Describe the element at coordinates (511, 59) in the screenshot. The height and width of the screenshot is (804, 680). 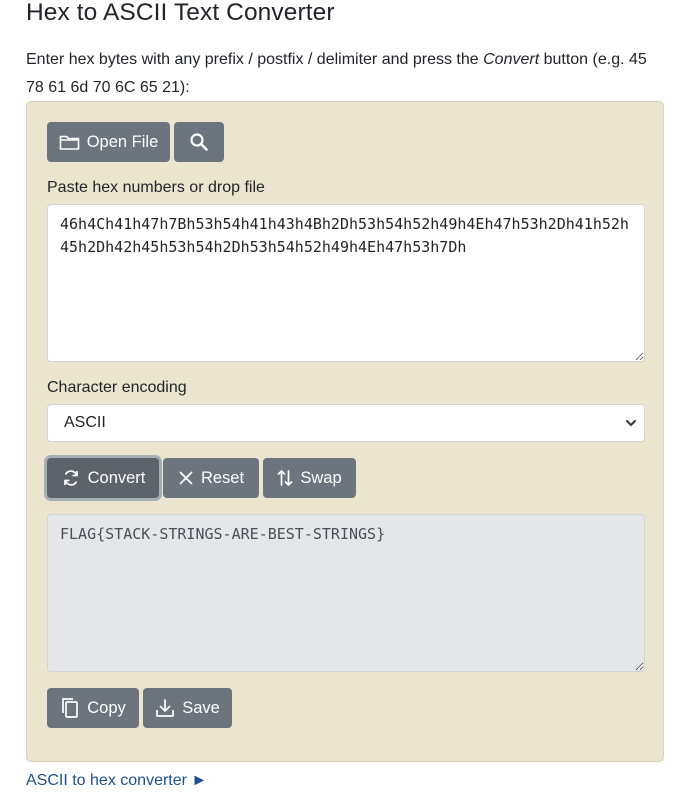
I see `intro-text-emphasis: Convert` at that location.